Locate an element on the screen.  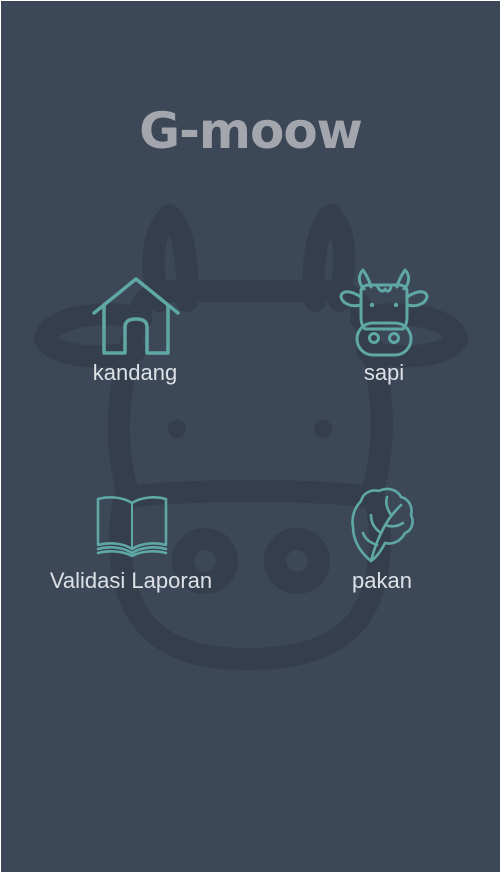
menu-label-sapi: sapi is located at coordinates (384, 372).